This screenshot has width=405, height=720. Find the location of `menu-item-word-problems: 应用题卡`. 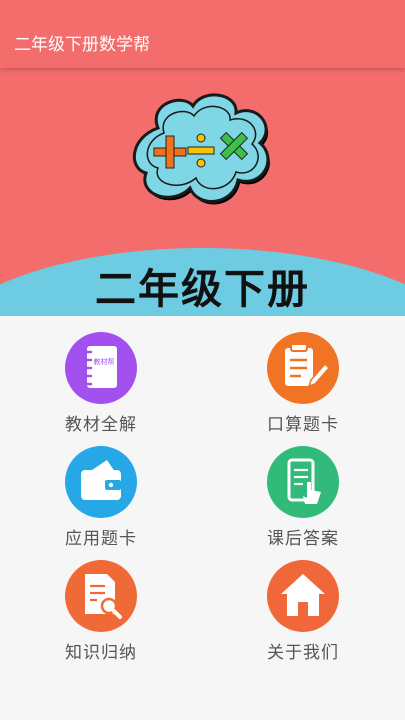

menu-item-word-problems: 应用题卡 is located at coordinates (101, 502).